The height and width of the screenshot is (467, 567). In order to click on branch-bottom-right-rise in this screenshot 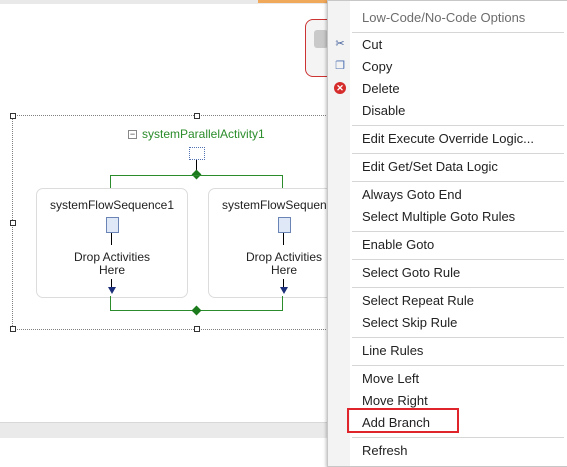, I will do `click(282, 303)`.